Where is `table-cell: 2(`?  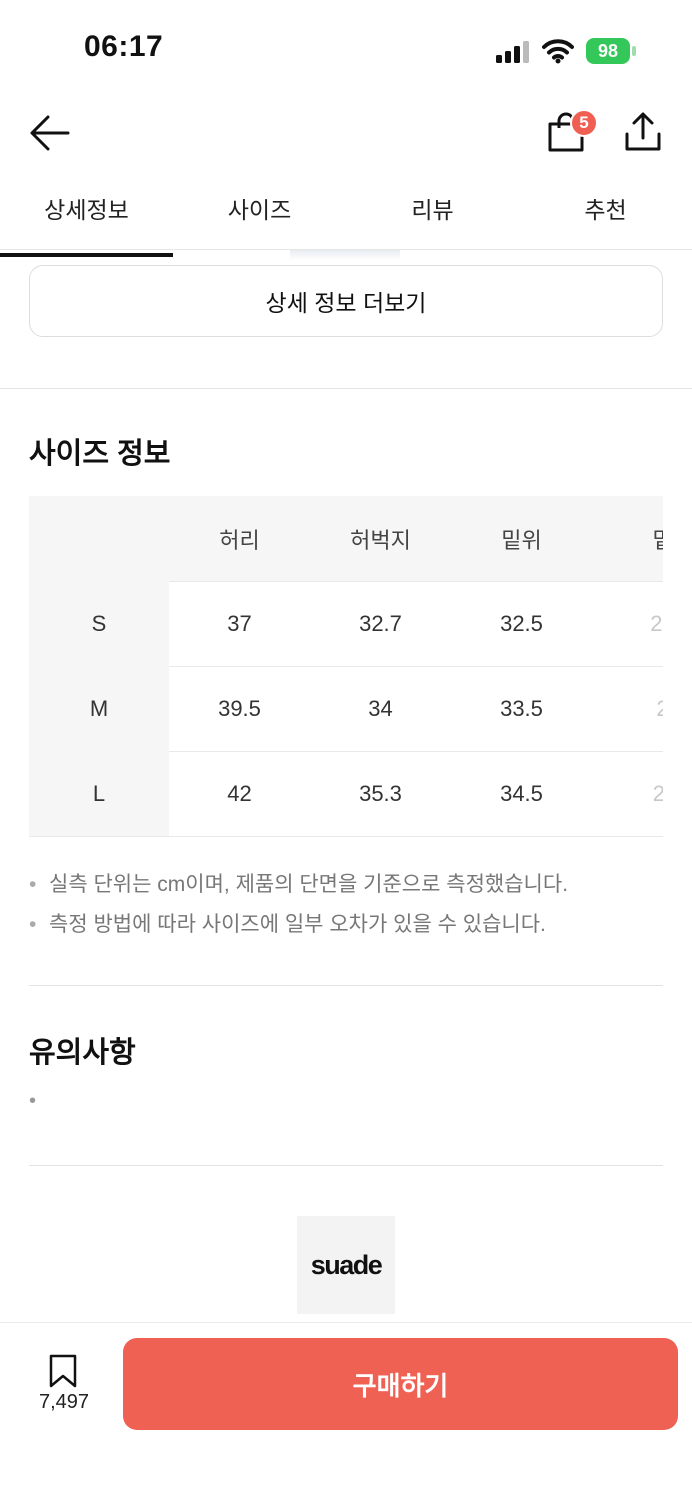 table-cell: 2( is located at coordinates (657, 793).